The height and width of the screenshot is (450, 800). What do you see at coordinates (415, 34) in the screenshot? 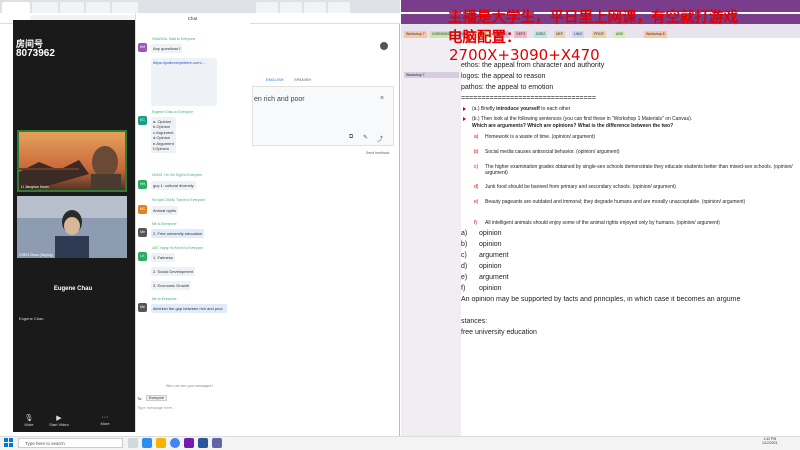
I see `section-tab: Workshop 7` at bounding box center [415, 34].